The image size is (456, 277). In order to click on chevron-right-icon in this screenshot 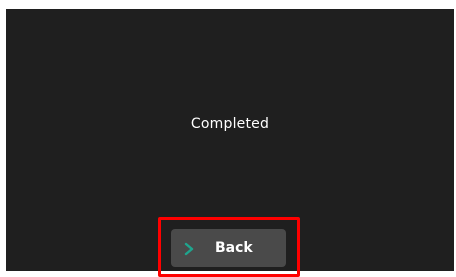, I will do `click(189, 248)`.